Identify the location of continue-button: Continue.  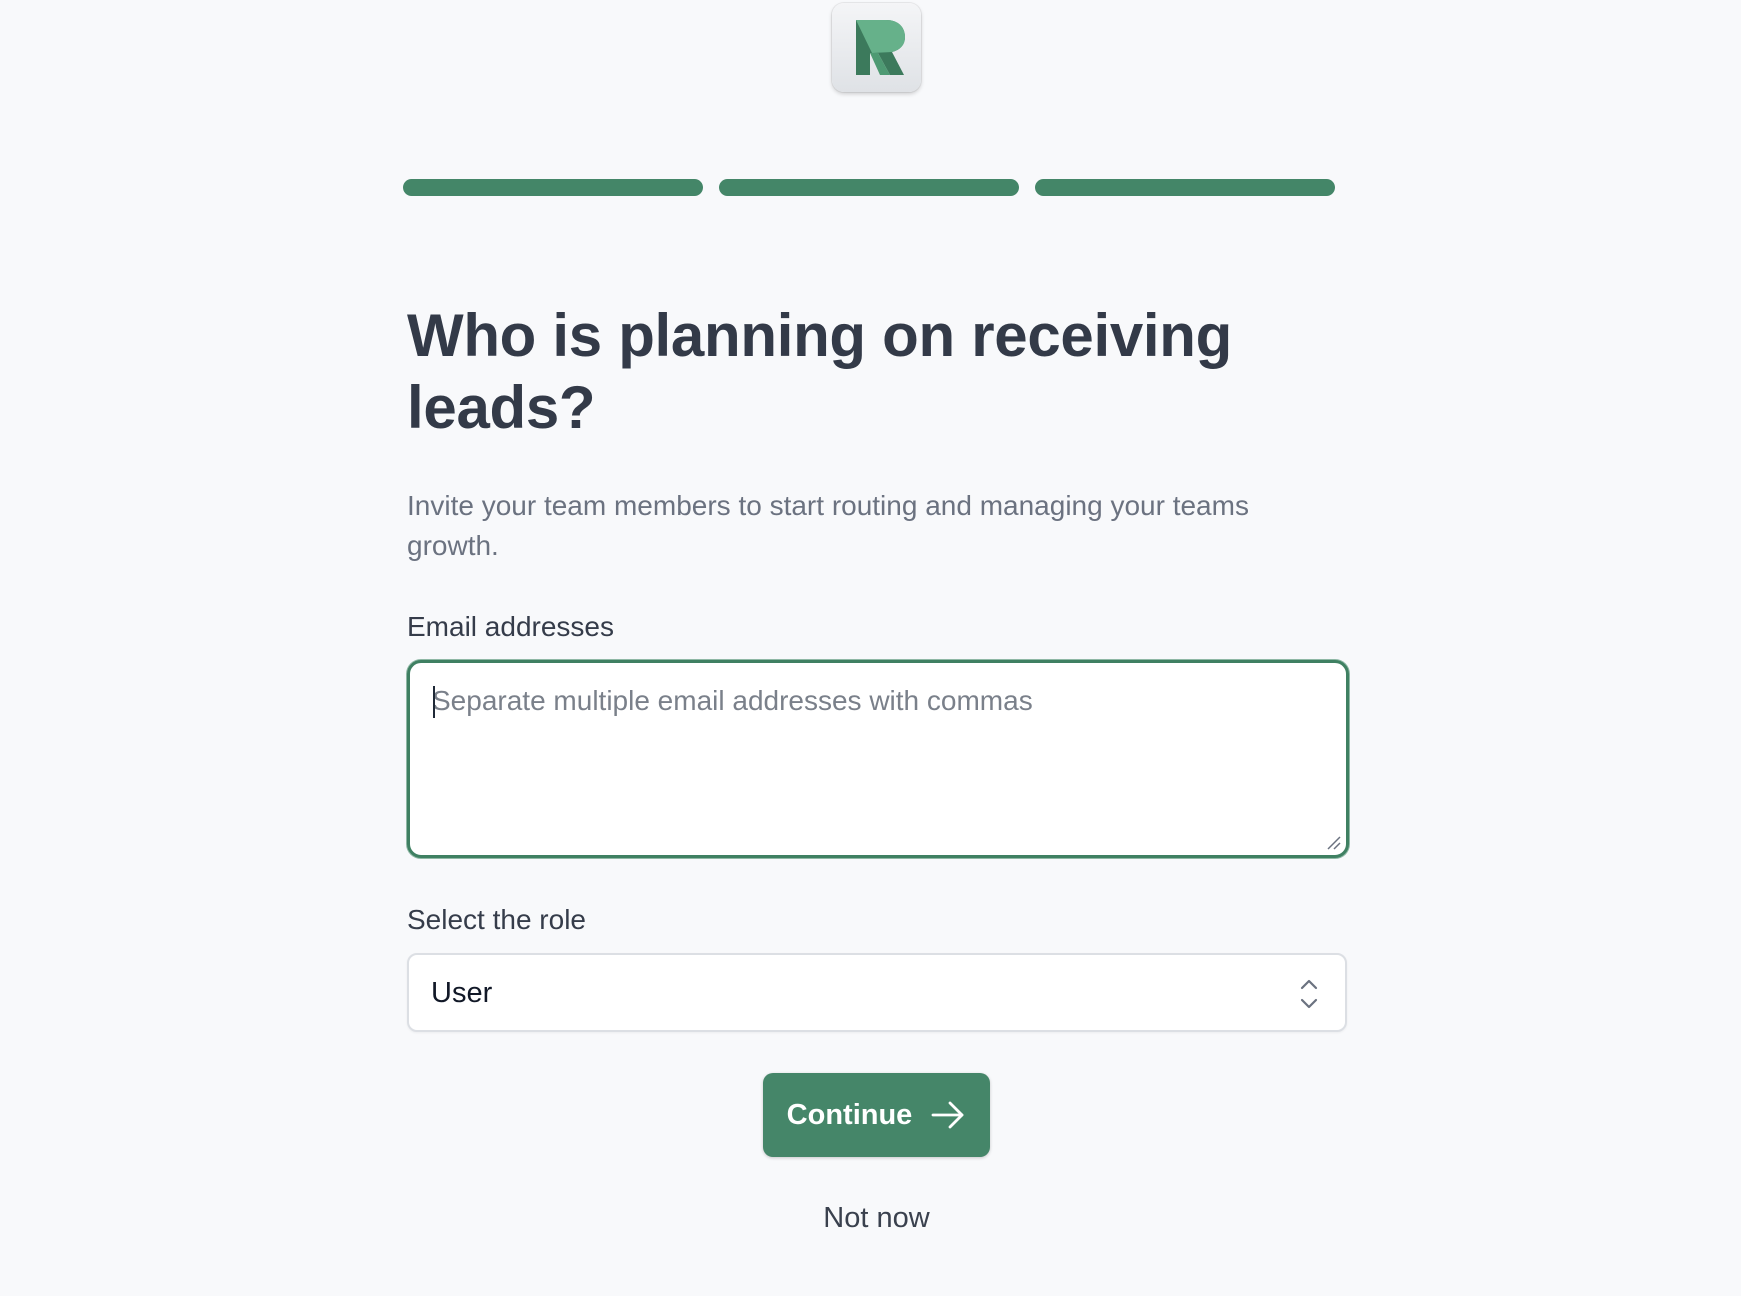
(876, 1115).